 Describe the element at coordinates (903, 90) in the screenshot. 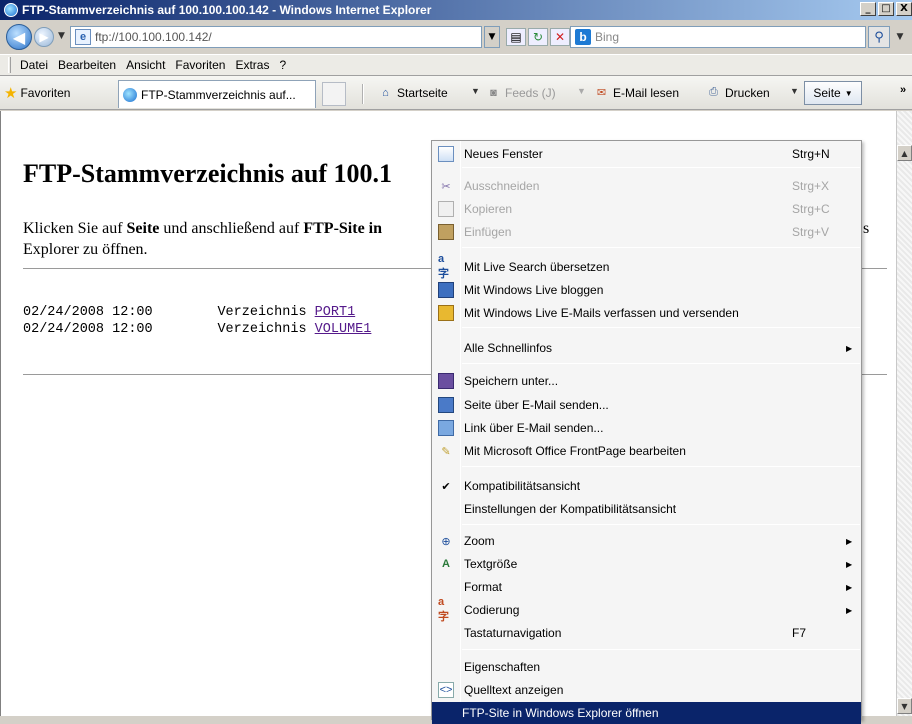

I see `more-commands-icon: »` at that location.